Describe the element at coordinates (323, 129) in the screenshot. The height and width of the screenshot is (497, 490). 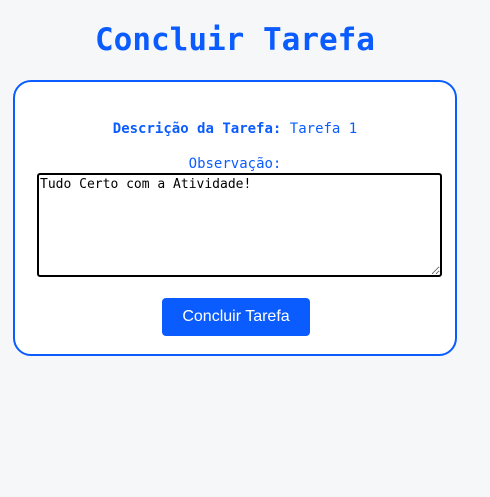
I see `task-description-value: Tarefa 1` at that location.